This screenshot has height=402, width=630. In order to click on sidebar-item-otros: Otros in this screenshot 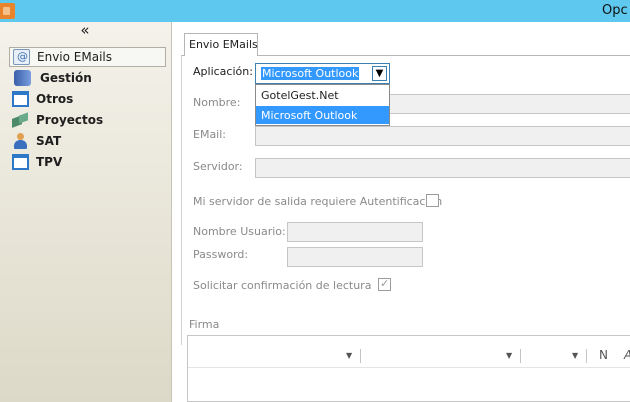, I will do `click(87, 99)`.